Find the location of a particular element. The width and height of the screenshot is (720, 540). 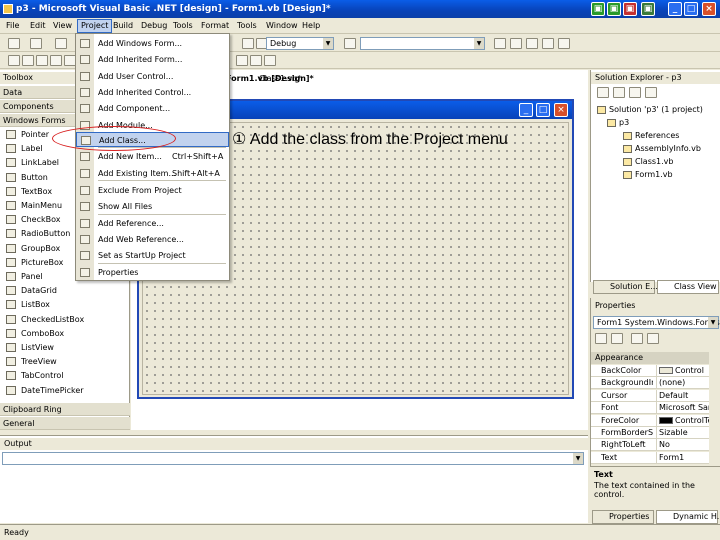

project-menu-item: Add Existing Item... Shift+Alt+A is located at coordinates (152, 173).